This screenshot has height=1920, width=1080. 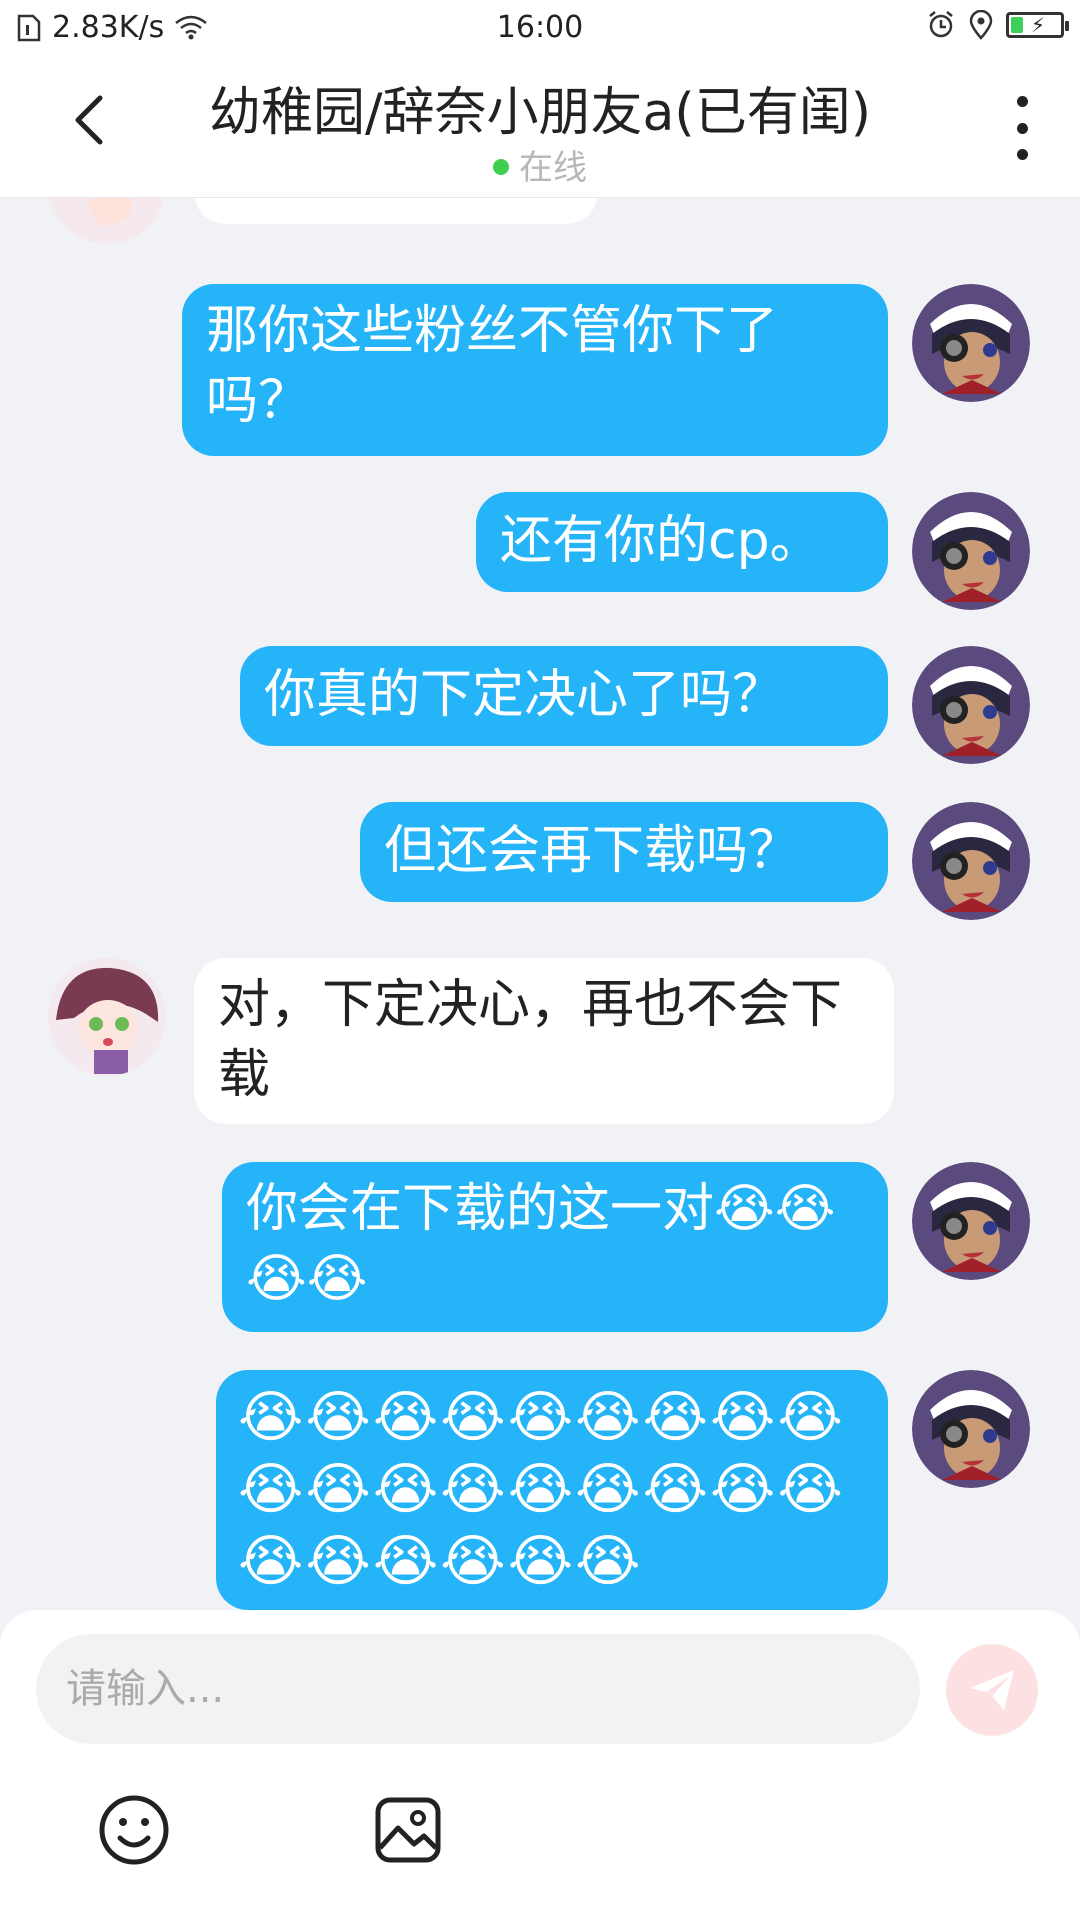 I want to click on image-icon, so click(x=408, y=1830).